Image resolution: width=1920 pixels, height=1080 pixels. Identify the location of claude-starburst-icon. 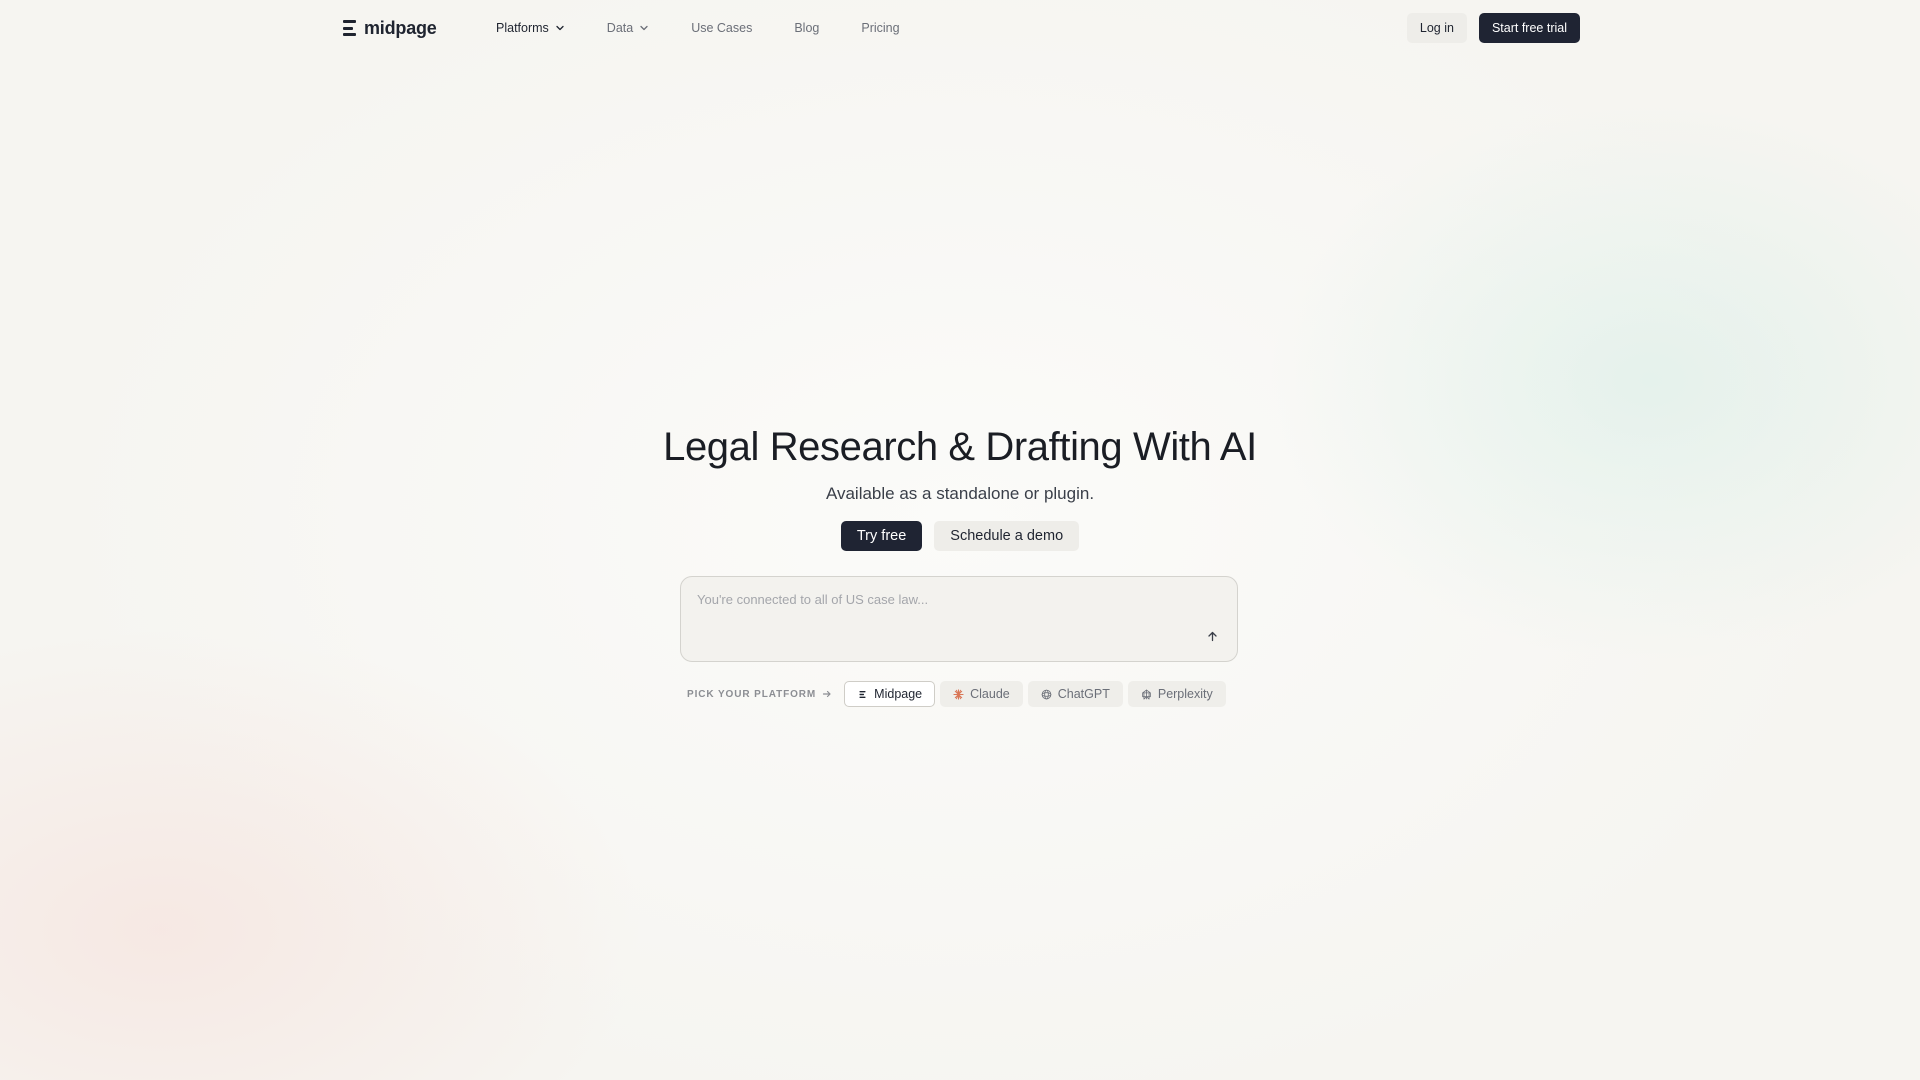
(958, 694).